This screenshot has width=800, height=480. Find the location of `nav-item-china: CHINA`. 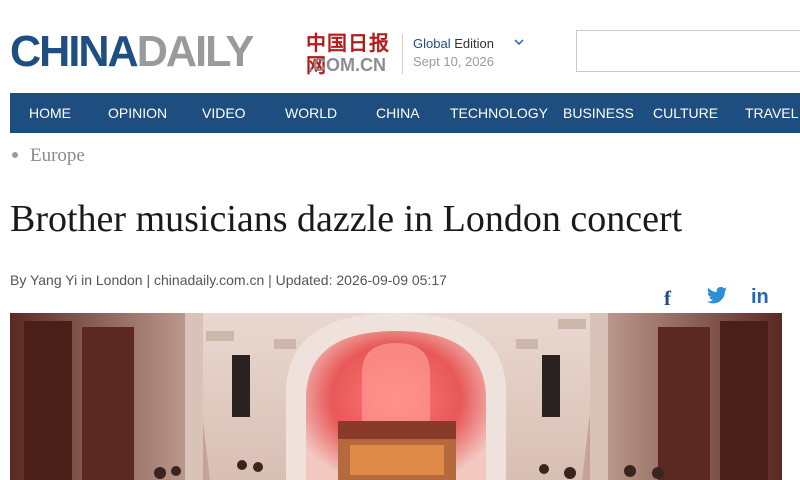

nav-item-china: CHINA is located at coordinates (398, 113).